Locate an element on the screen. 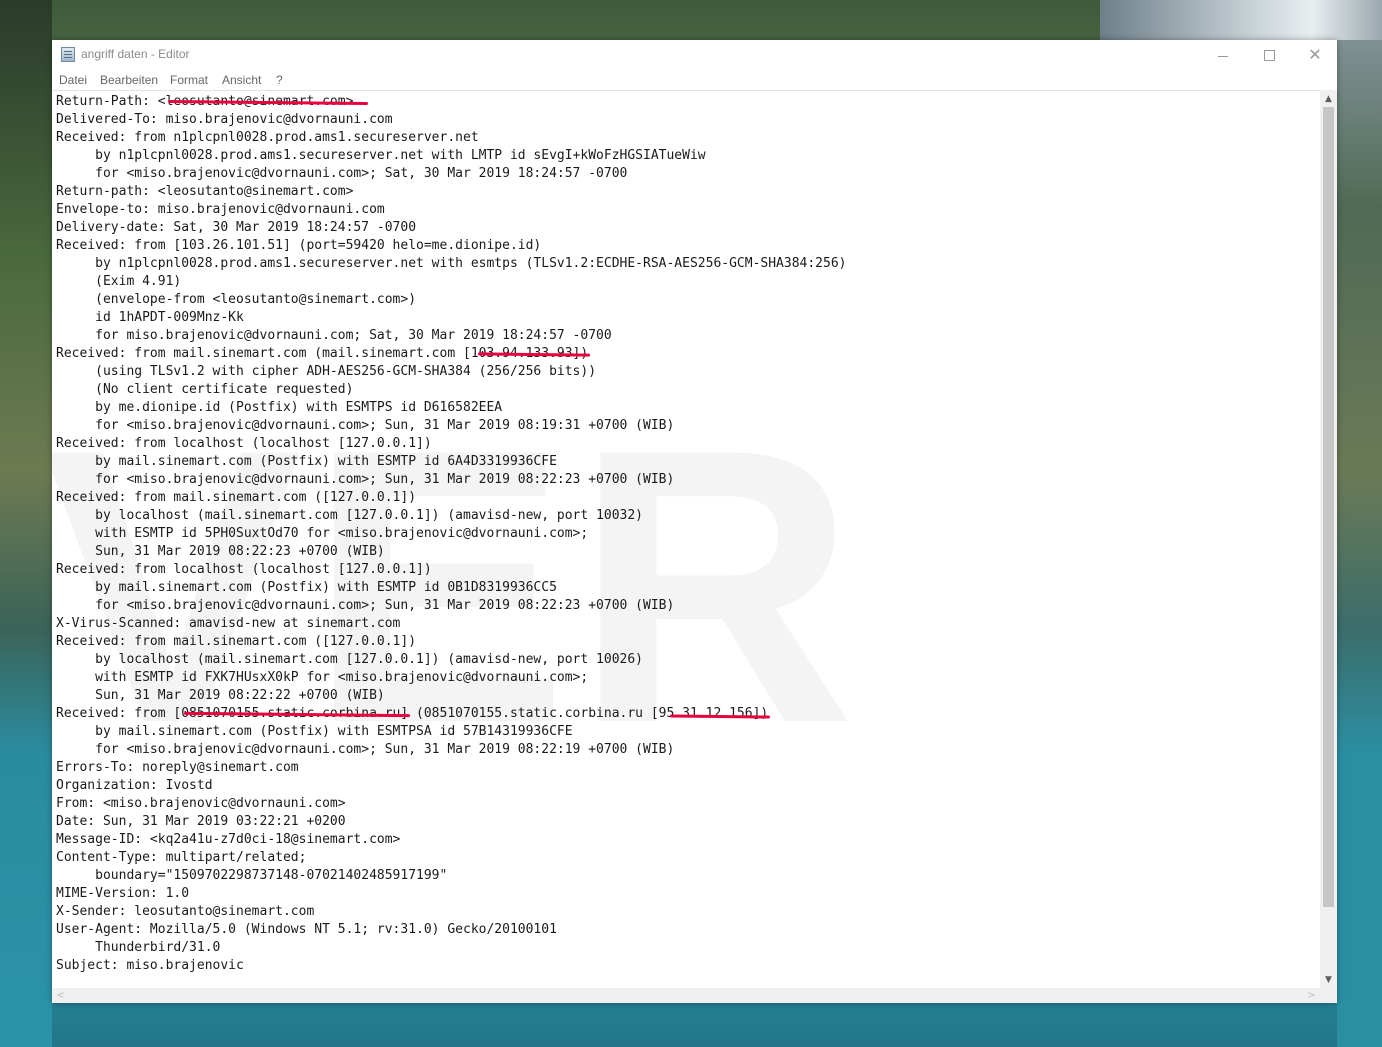 The height and width of the screenshot is (1047, 1382). text-line: Return-path: <leosutanto@sinemart.com> is located at coordinates (205, 191).